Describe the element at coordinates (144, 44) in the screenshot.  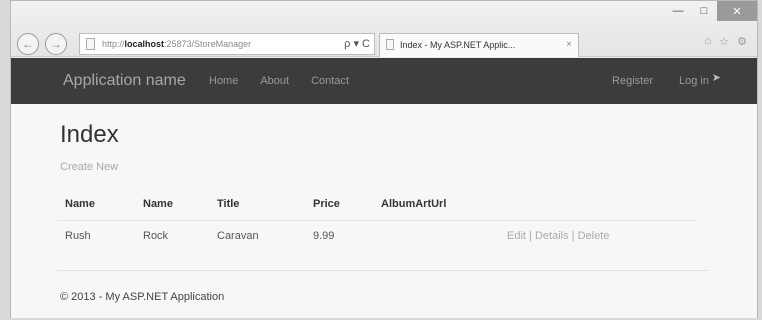
I see `address-host: localhost` at that location.